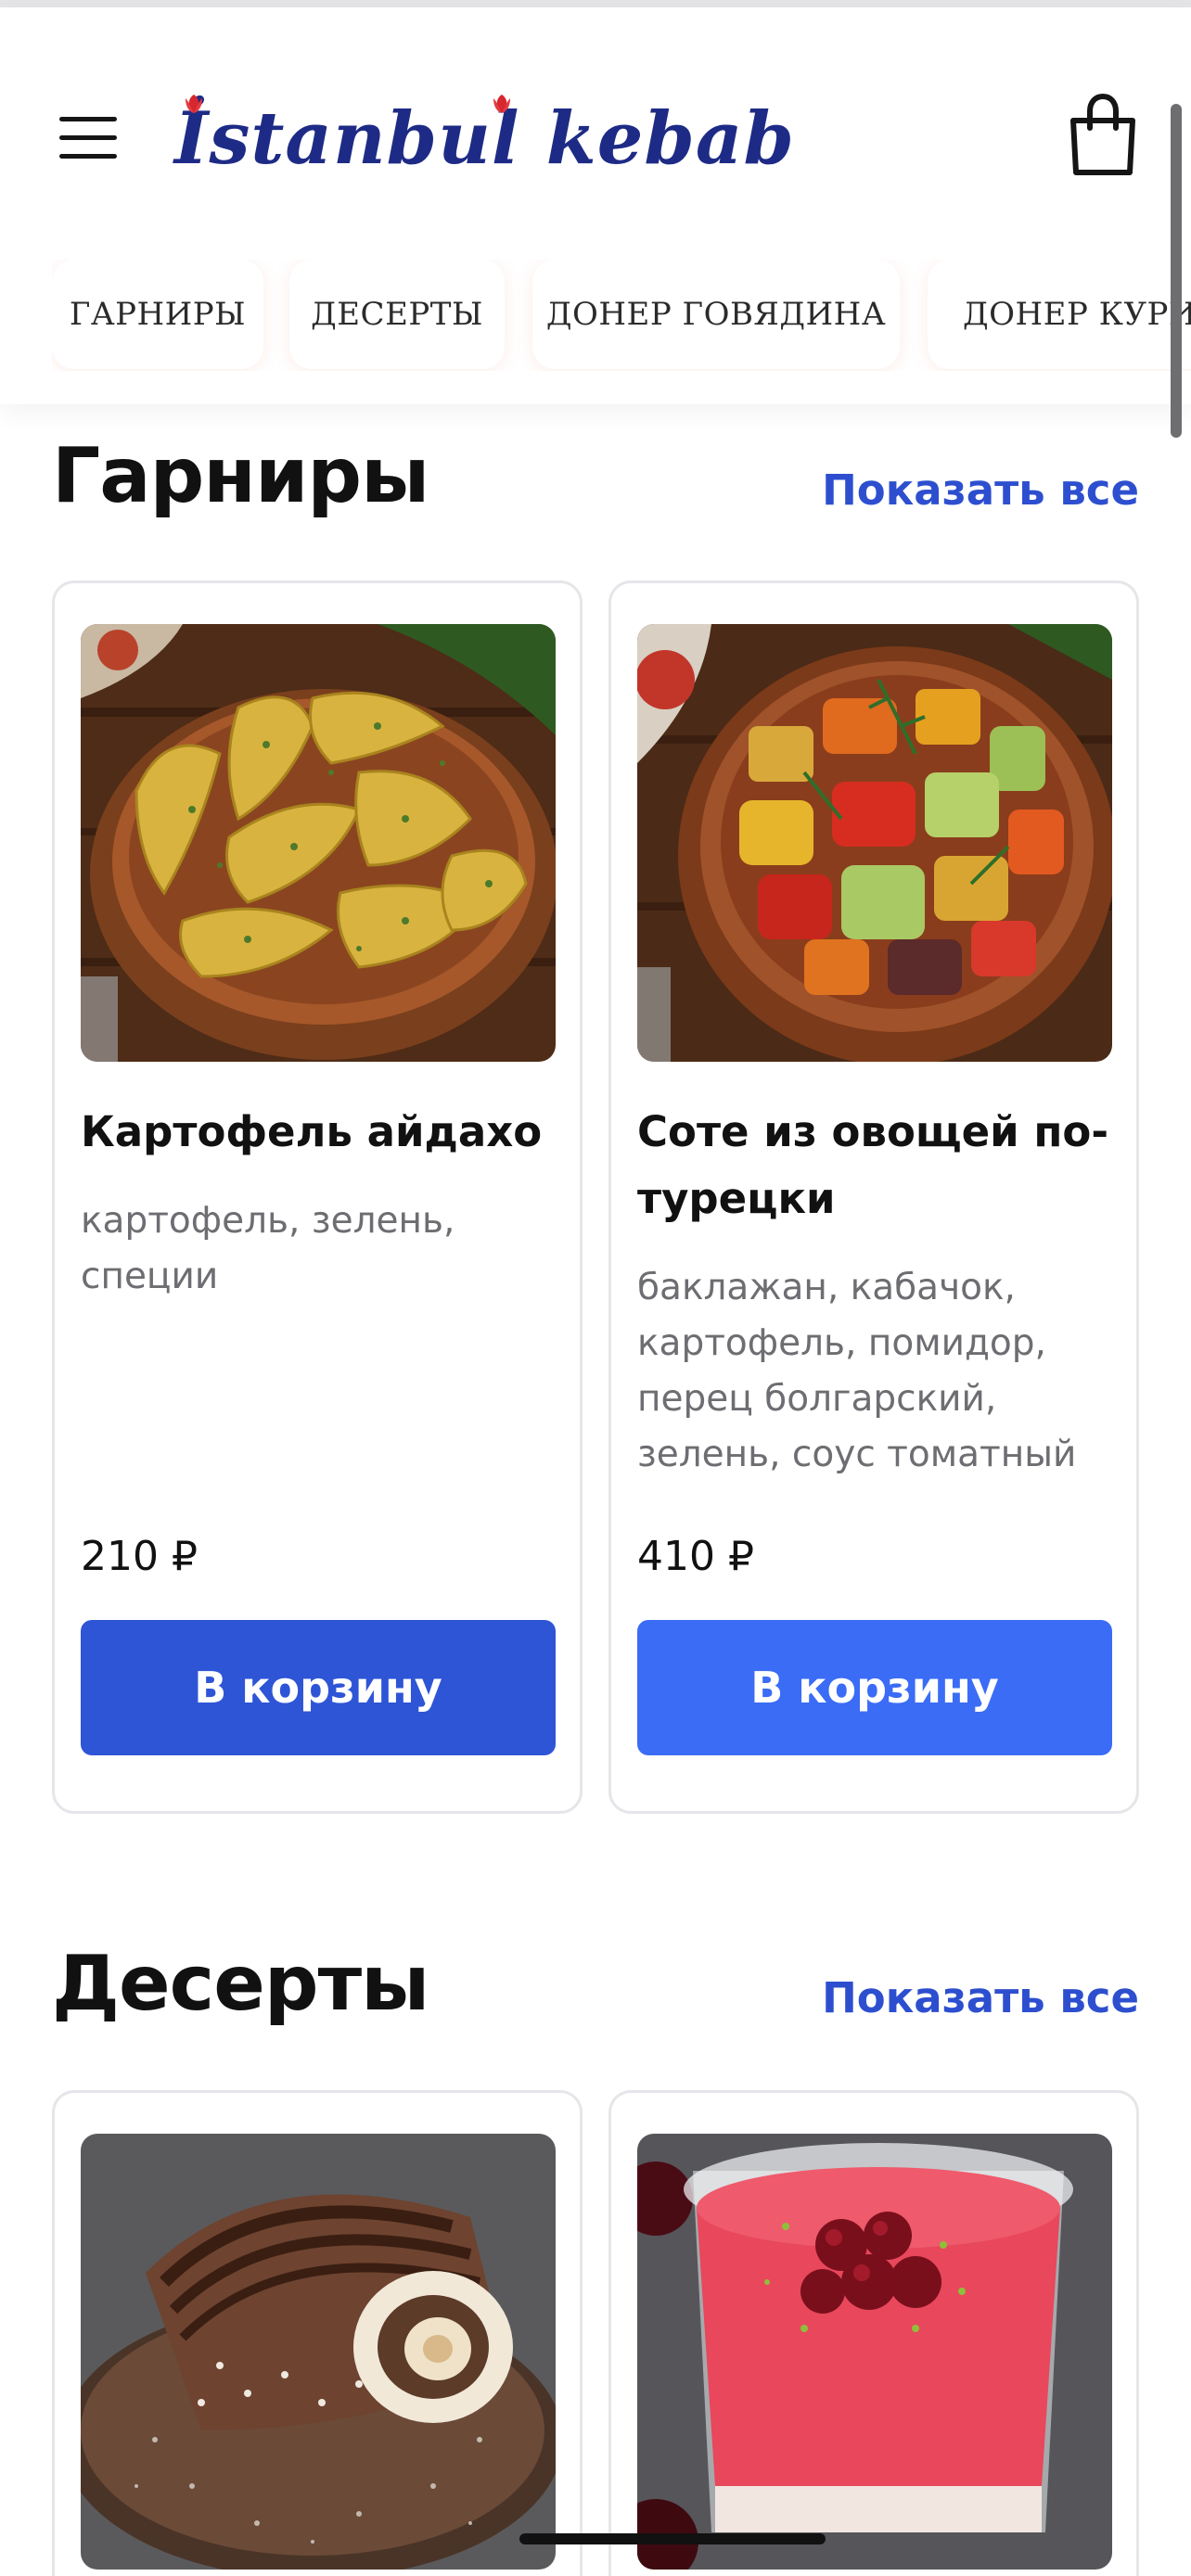  What do you see at coordinates (981, 1997) in the screenshot?
I see `show-all-desserts-link: Показать все` at bounding box center [981, 1997].